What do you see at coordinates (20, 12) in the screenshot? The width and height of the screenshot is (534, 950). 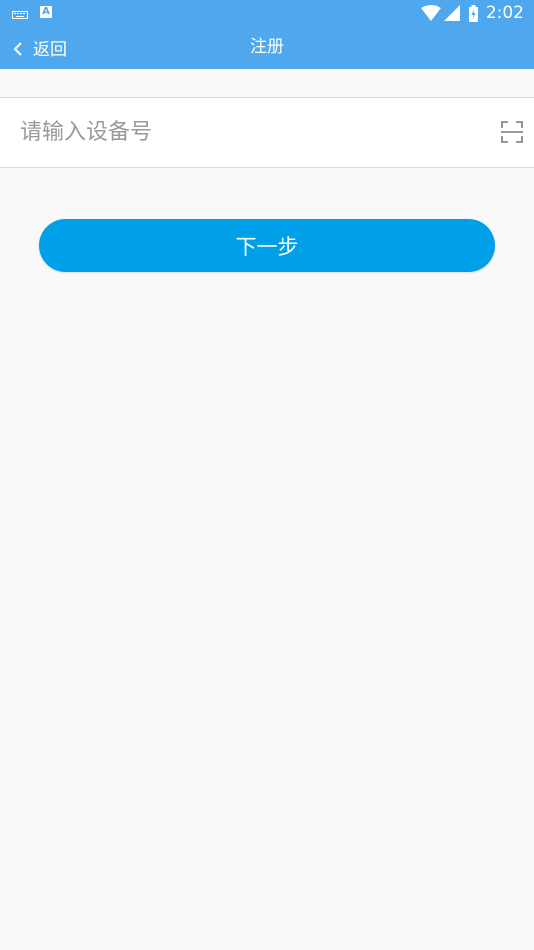 I see `keyboard-icon` at bounding box center [20, 12].